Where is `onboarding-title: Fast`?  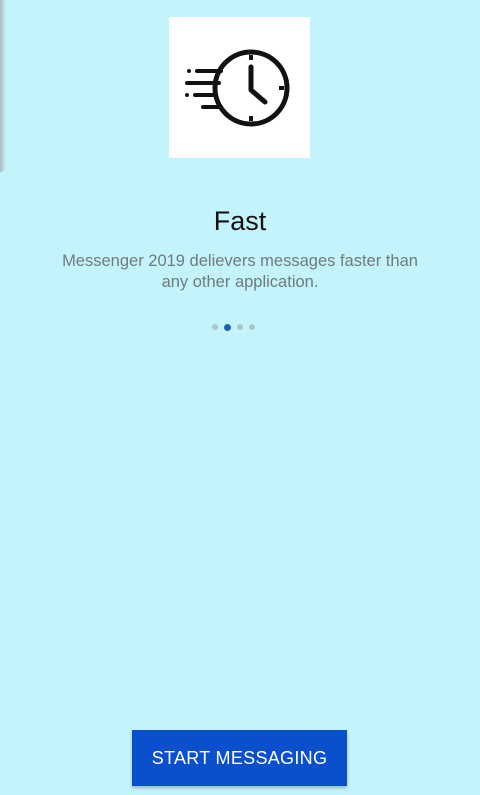 onboarding-title: Fast is located at coordinates (240, 221).